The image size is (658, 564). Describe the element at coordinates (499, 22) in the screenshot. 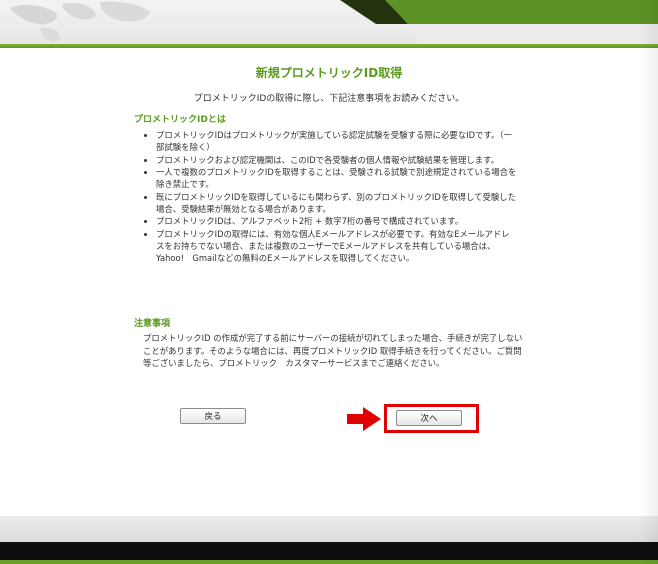

I see `green-accent-band` at that location.